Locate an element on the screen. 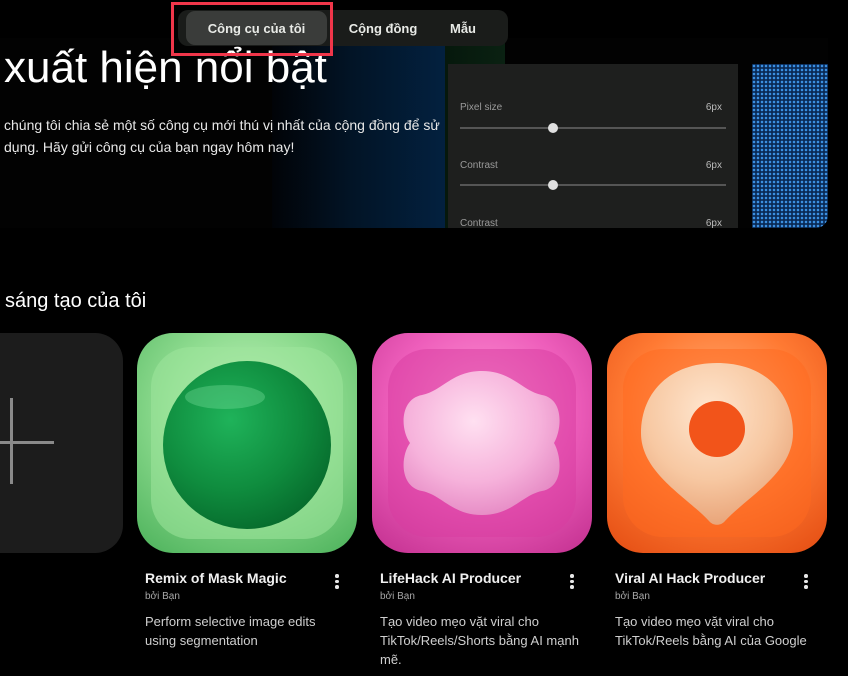 This screenshot has height=676, width=848. setting-label: Pixel size is located at coordinates (481, 107).